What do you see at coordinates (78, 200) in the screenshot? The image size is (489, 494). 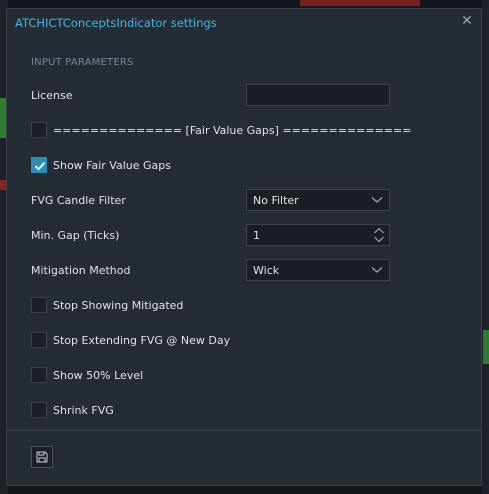 I see `candle-filter-label: FVG Candle Filter` at bounding box center [78, 200].